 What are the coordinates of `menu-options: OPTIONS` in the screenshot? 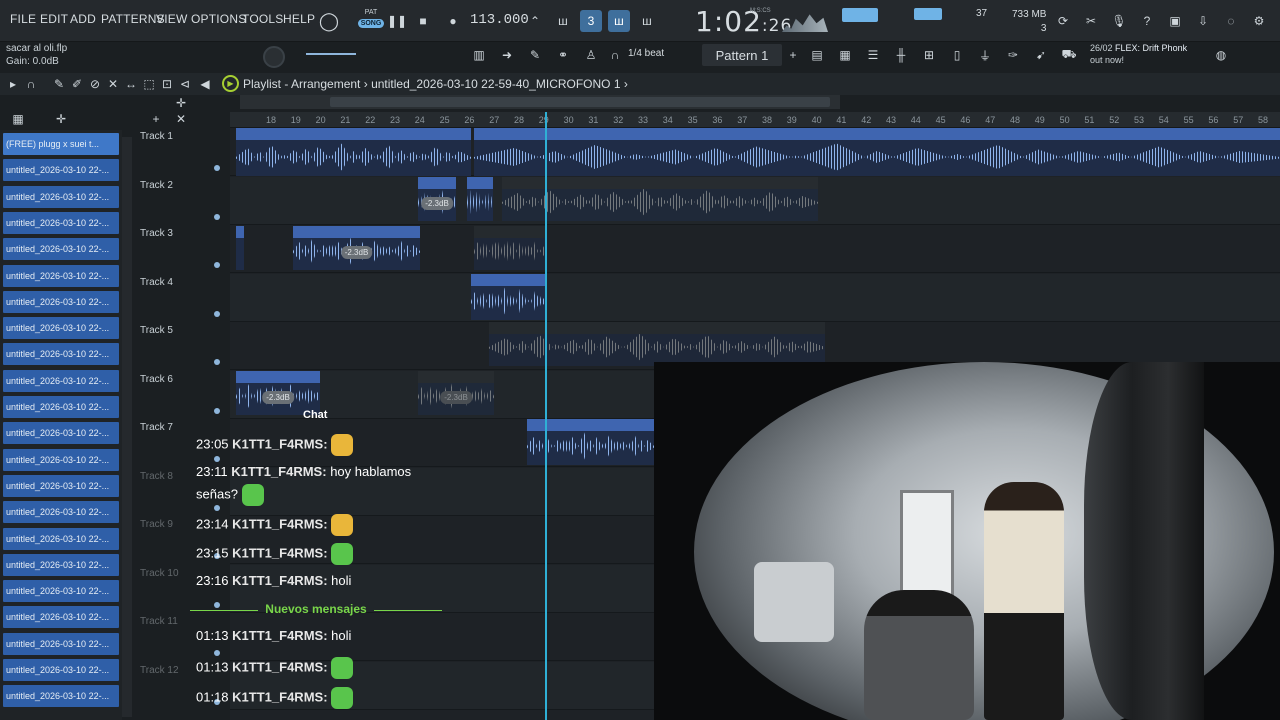 It's located at (218, 19).